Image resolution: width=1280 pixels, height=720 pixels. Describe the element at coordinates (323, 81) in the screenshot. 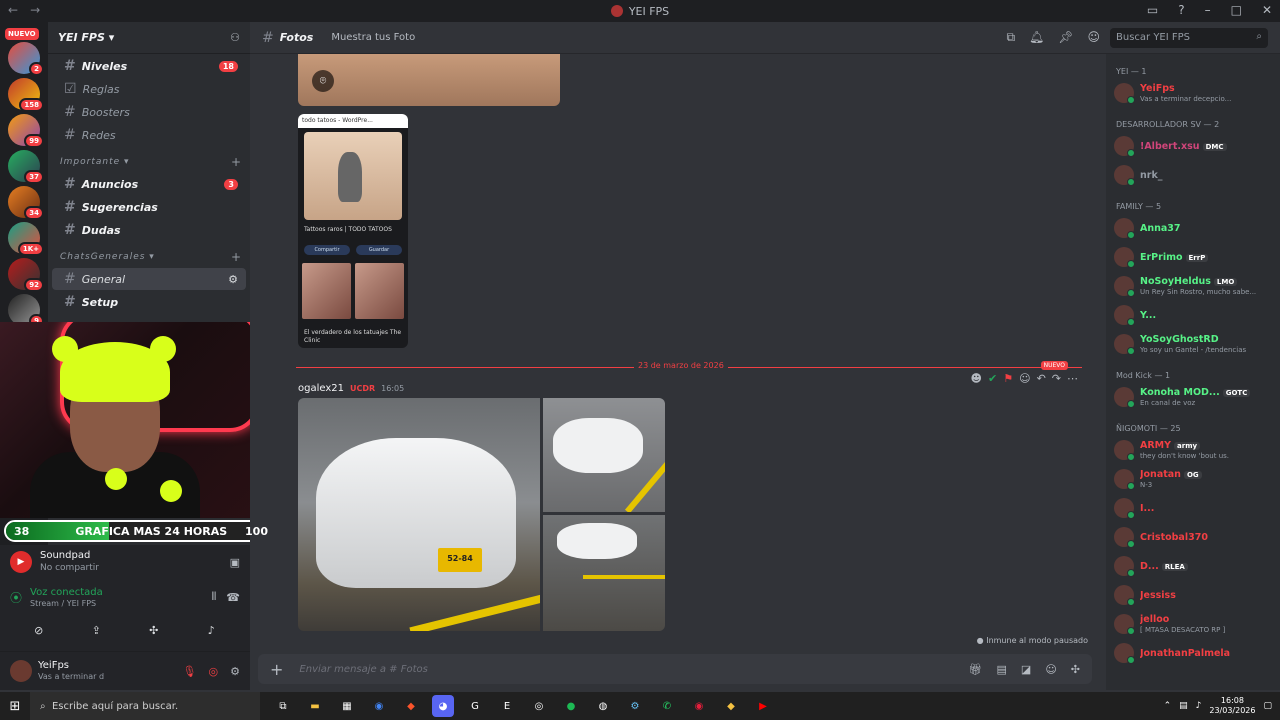

I see `scan-icon: ⌾` at that location.